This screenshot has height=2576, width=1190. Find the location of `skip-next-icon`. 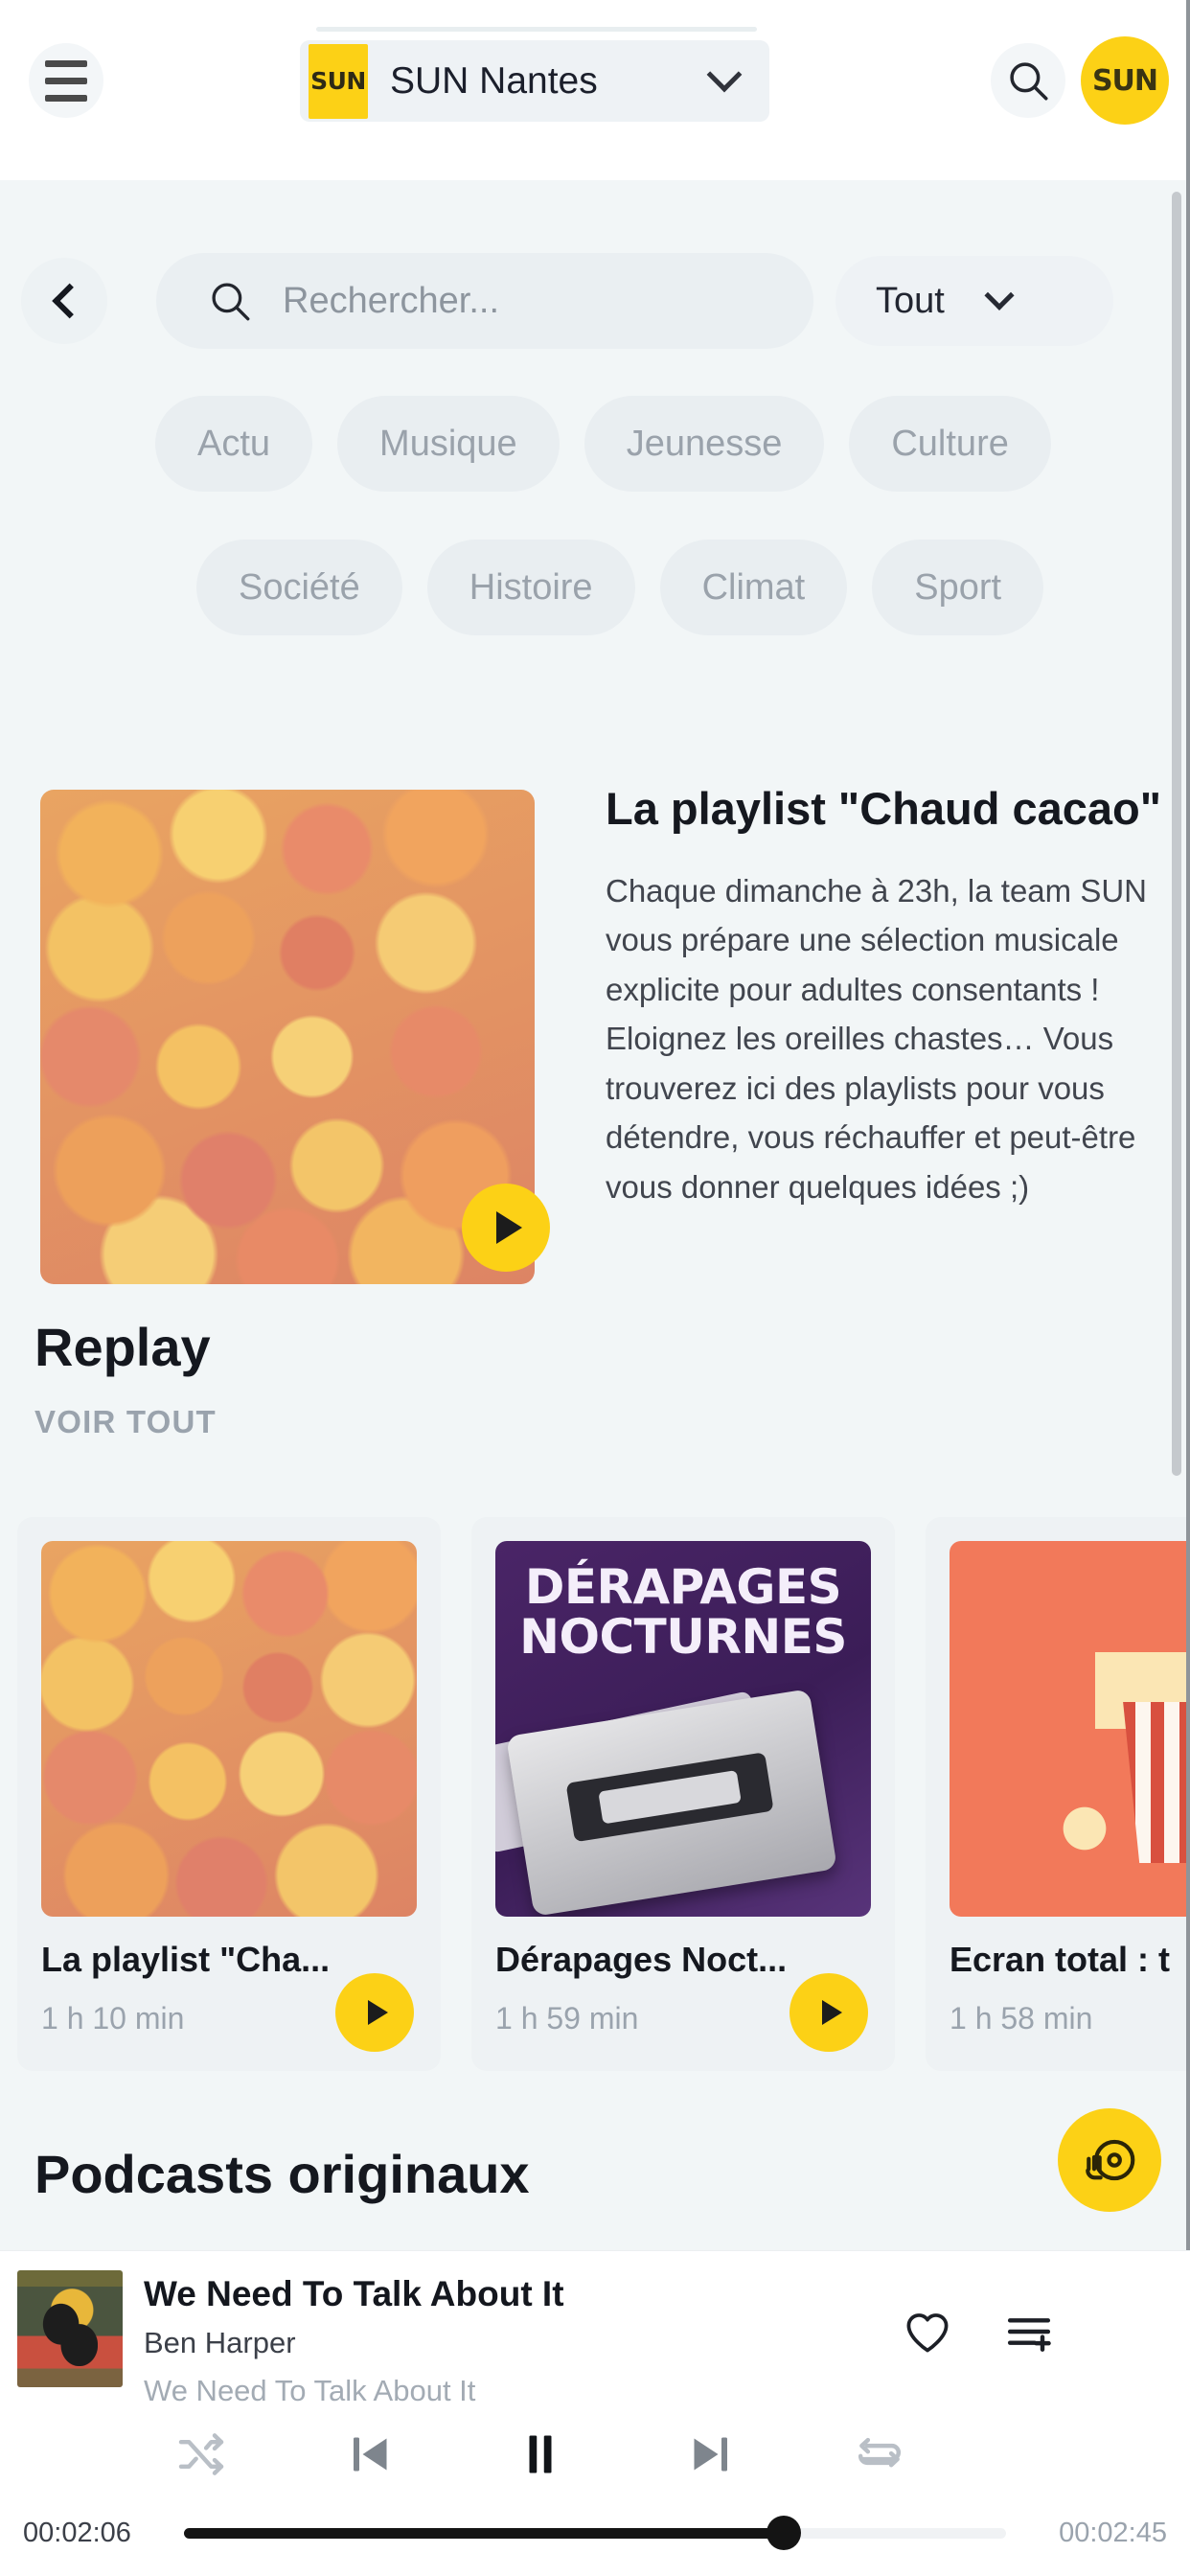

skip-next-icon is located at coordinates (711, 2454).